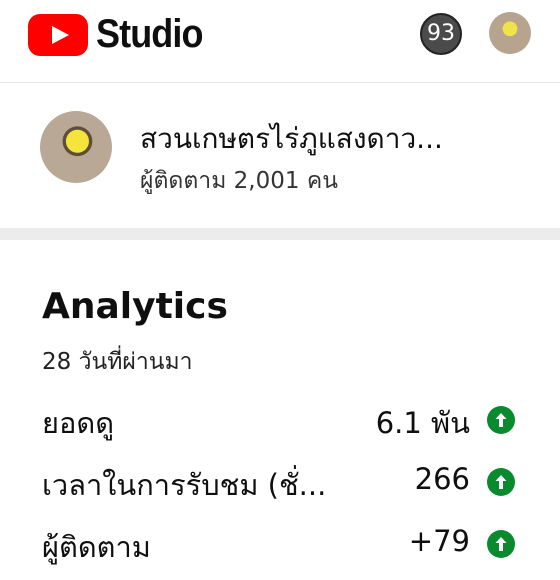 Image resolution: width=560 pixels, height=580 pixels. I want to click on youtube-studio-logo: Studio, so click(121, 34).